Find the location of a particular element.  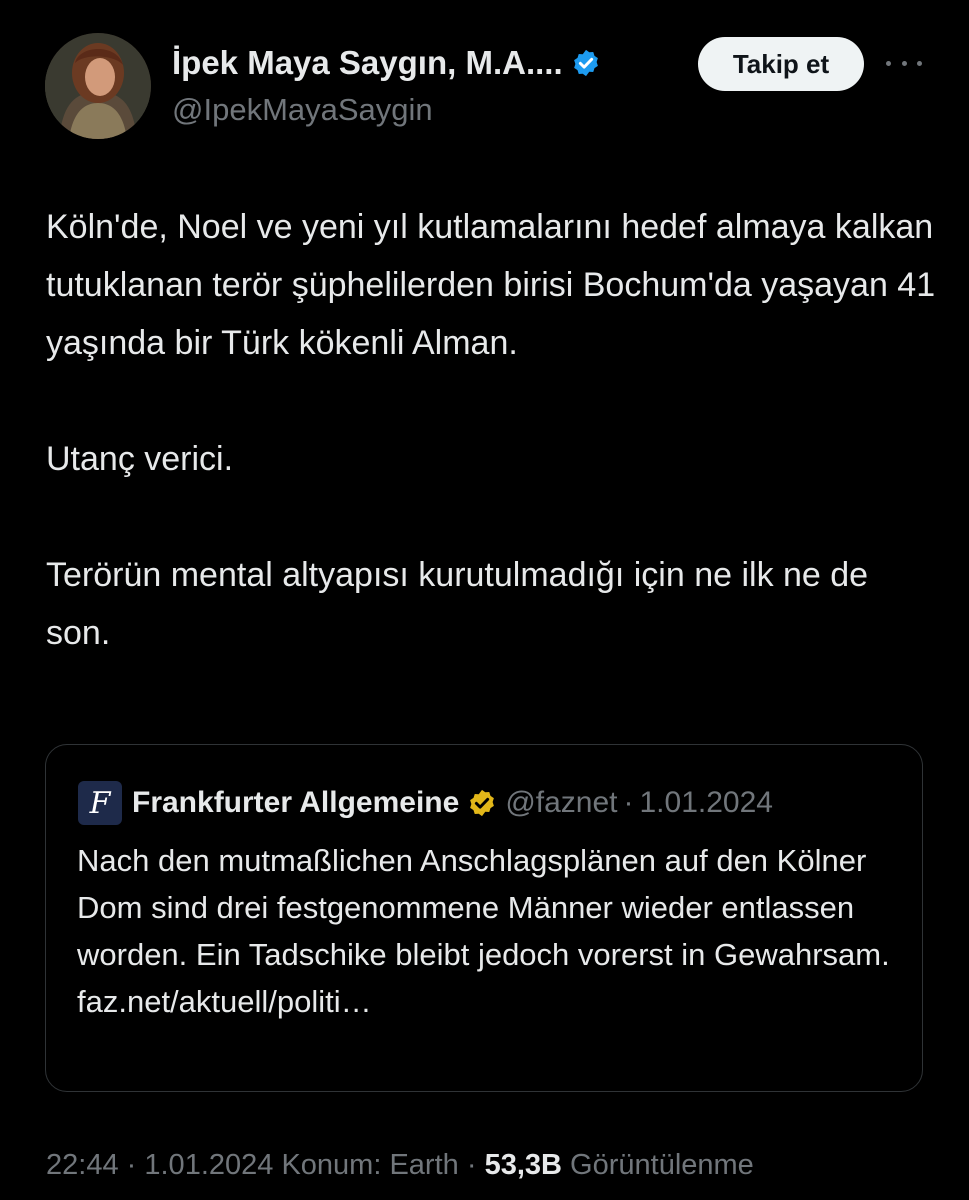

views-label: Görüntülenme is located at coordinates (662, 1165).